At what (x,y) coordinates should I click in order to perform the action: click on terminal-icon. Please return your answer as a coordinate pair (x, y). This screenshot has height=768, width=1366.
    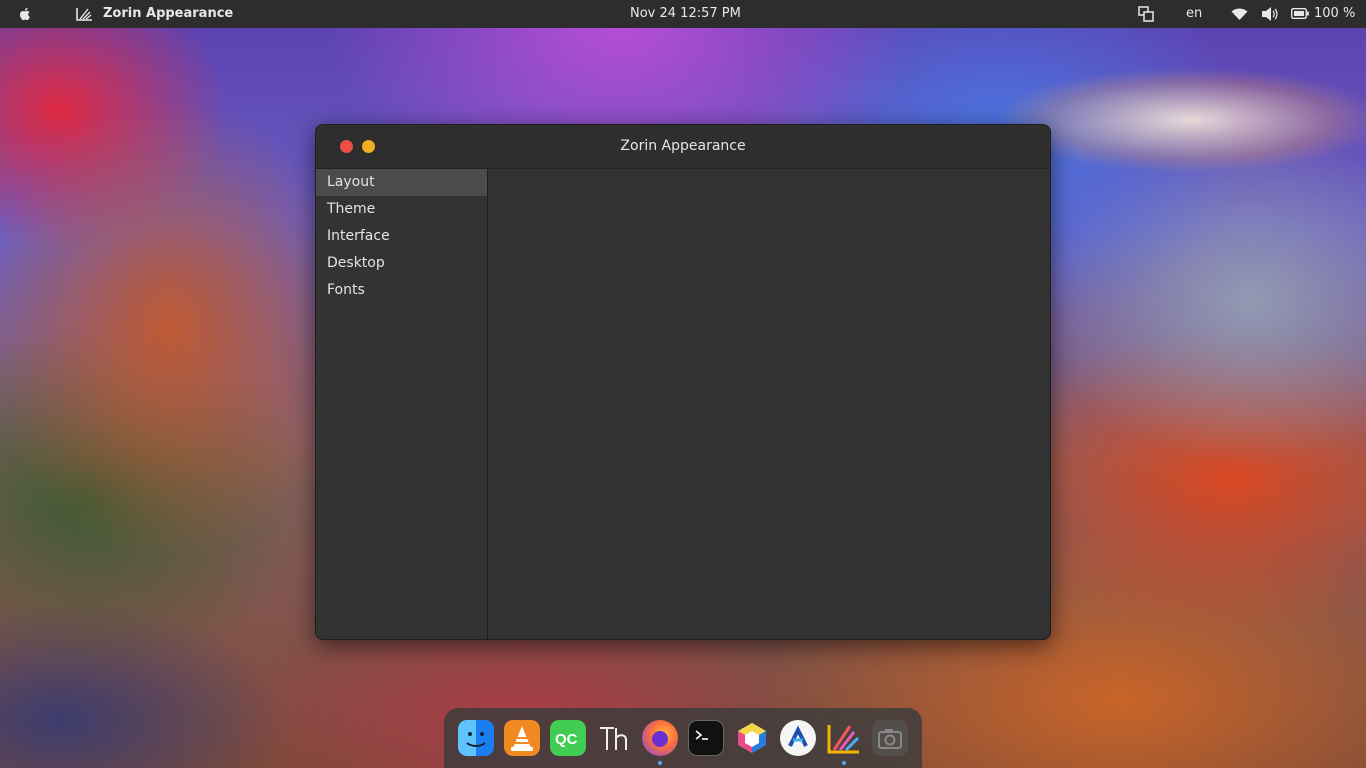
    Looking at the image, I should click on (706, 738).